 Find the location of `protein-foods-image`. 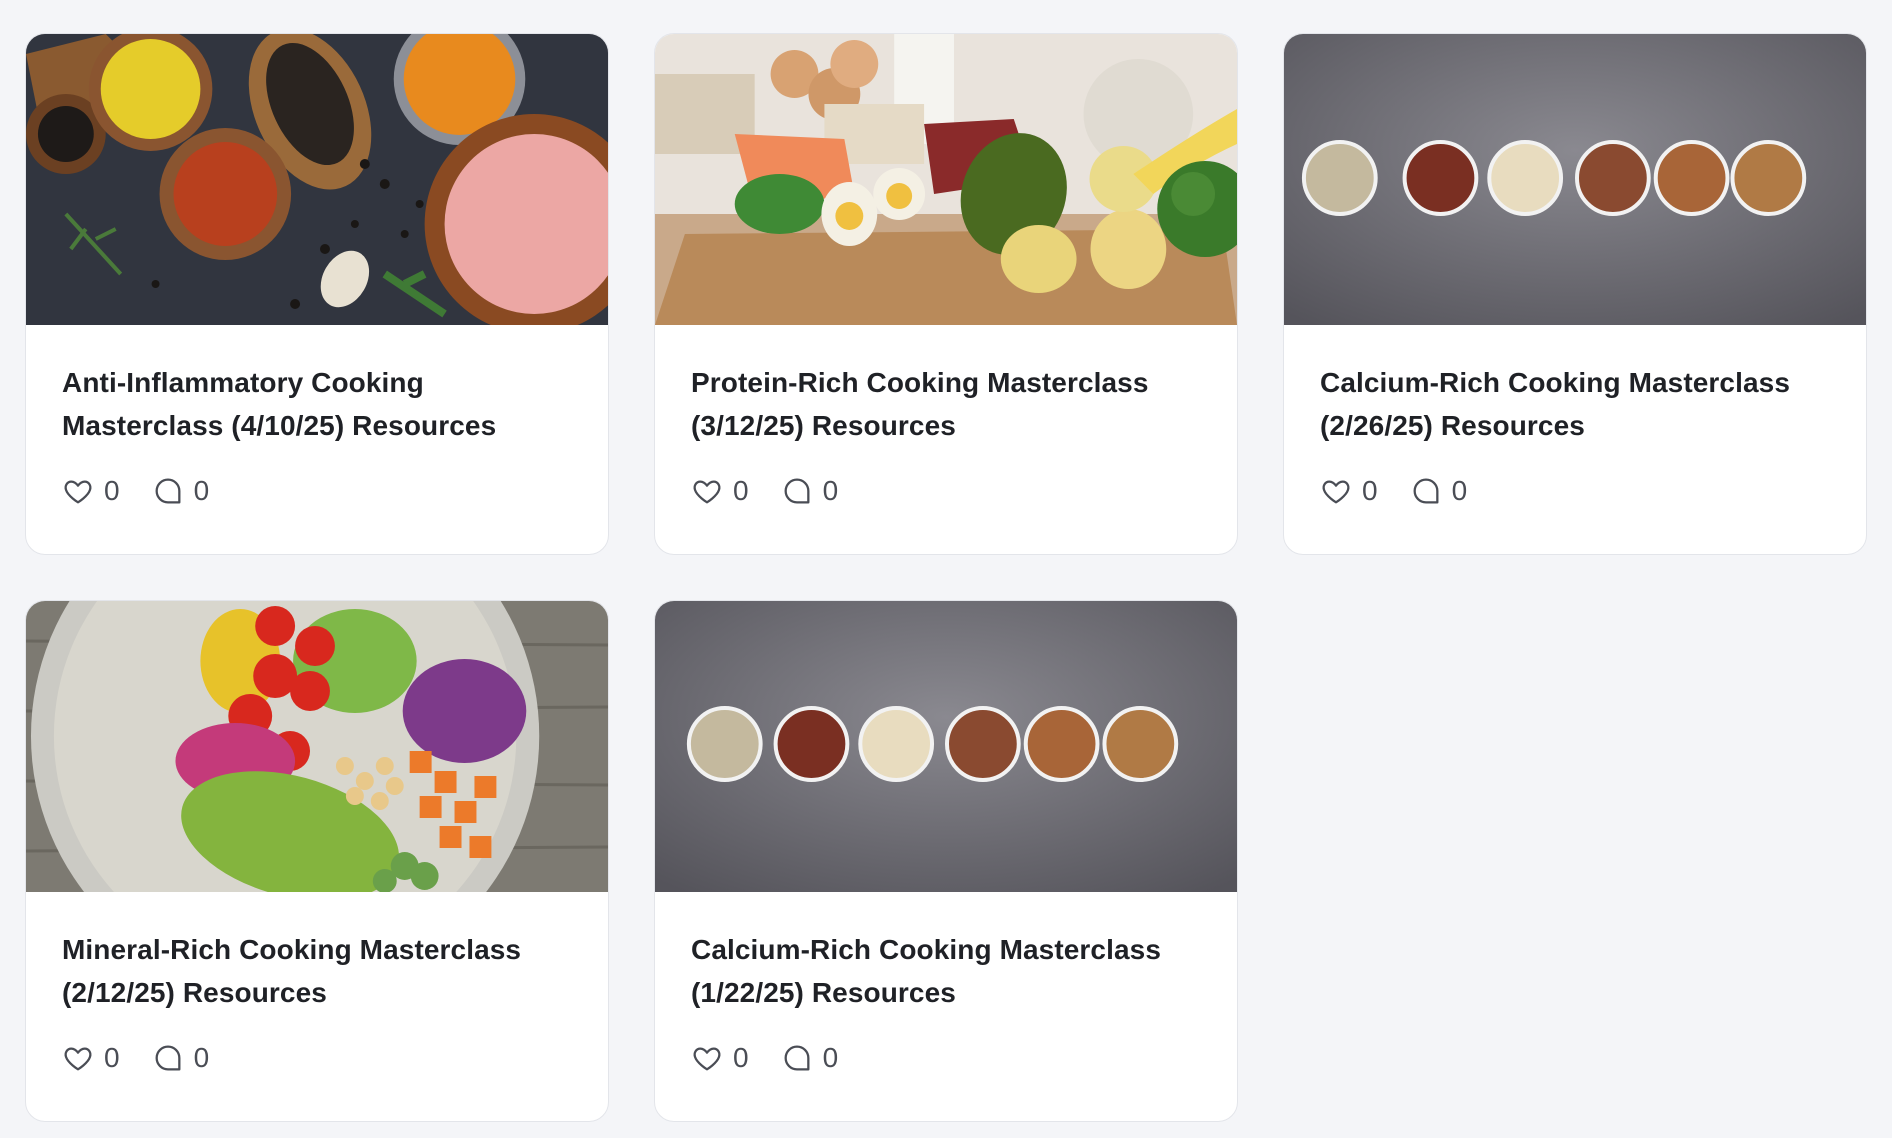

protein-foods-image is located at coordinates (946, 179).